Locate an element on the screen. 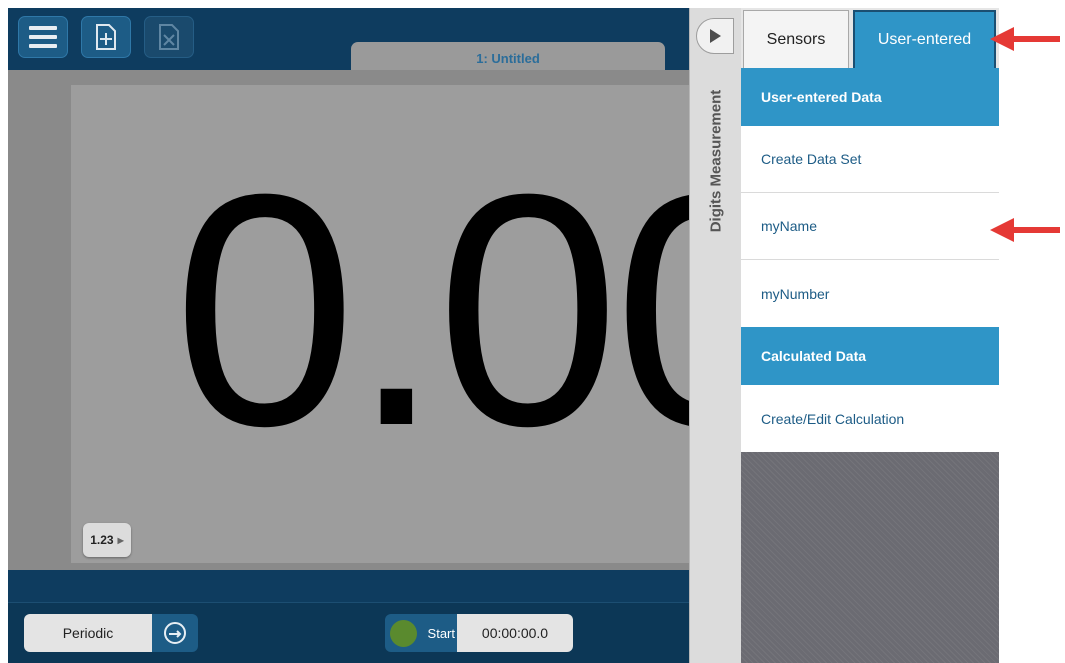  tab-sensors-label: Sensors is located at coordinates (796, 39).